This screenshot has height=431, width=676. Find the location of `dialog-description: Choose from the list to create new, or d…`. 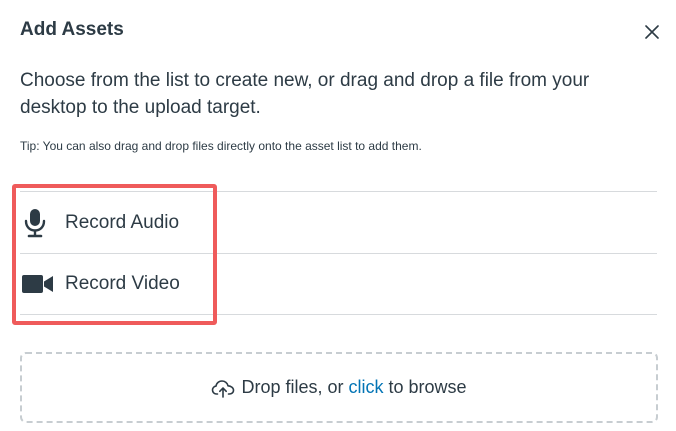

dialog-description: Choose from the list to create new, or d… is located at coordinates (305, 94).